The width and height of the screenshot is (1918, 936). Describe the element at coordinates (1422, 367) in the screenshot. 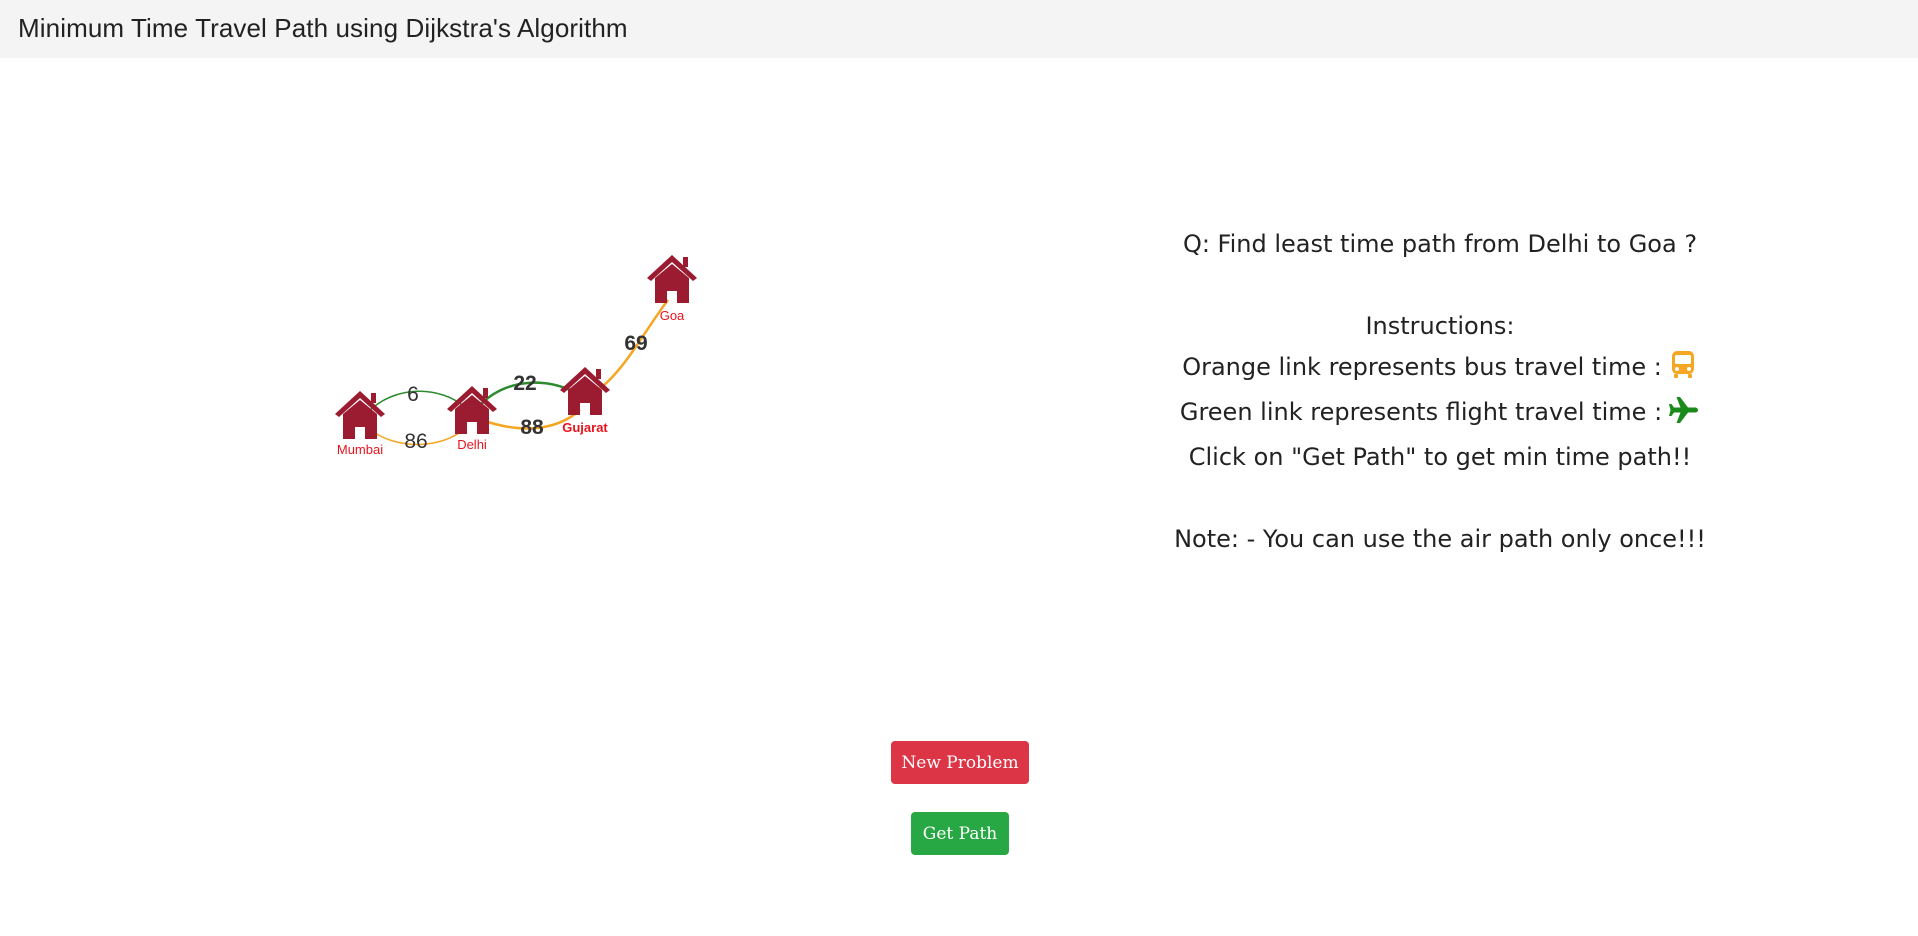

I see `bus-instruction-text: Orange link represents bus travel time :` at that location.